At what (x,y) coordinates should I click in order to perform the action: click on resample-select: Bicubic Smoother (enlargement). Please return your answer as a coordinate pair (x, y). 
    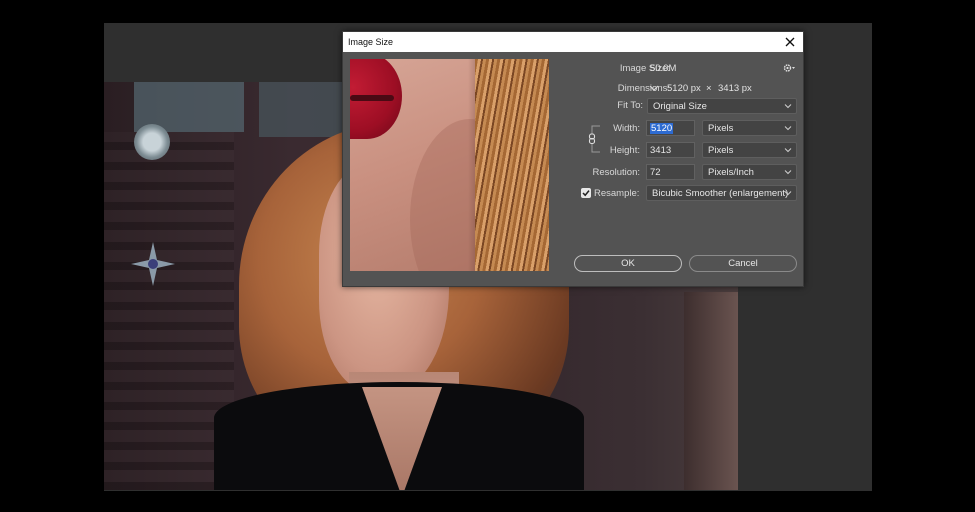
    Looking at the image, I should click on (721, 193).